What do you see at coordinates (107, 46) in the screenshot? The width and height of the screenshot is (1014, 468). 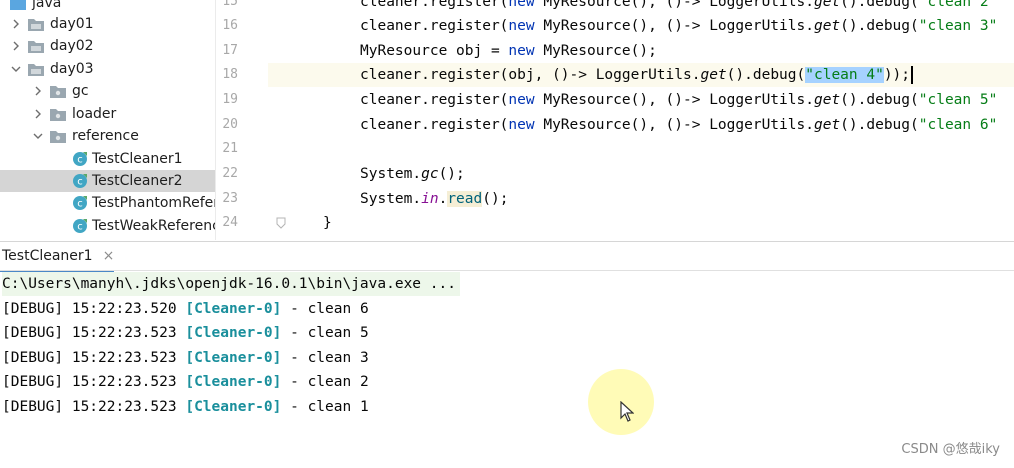 I see `tree-item-day02: day02` at bounding box center [107, 46].